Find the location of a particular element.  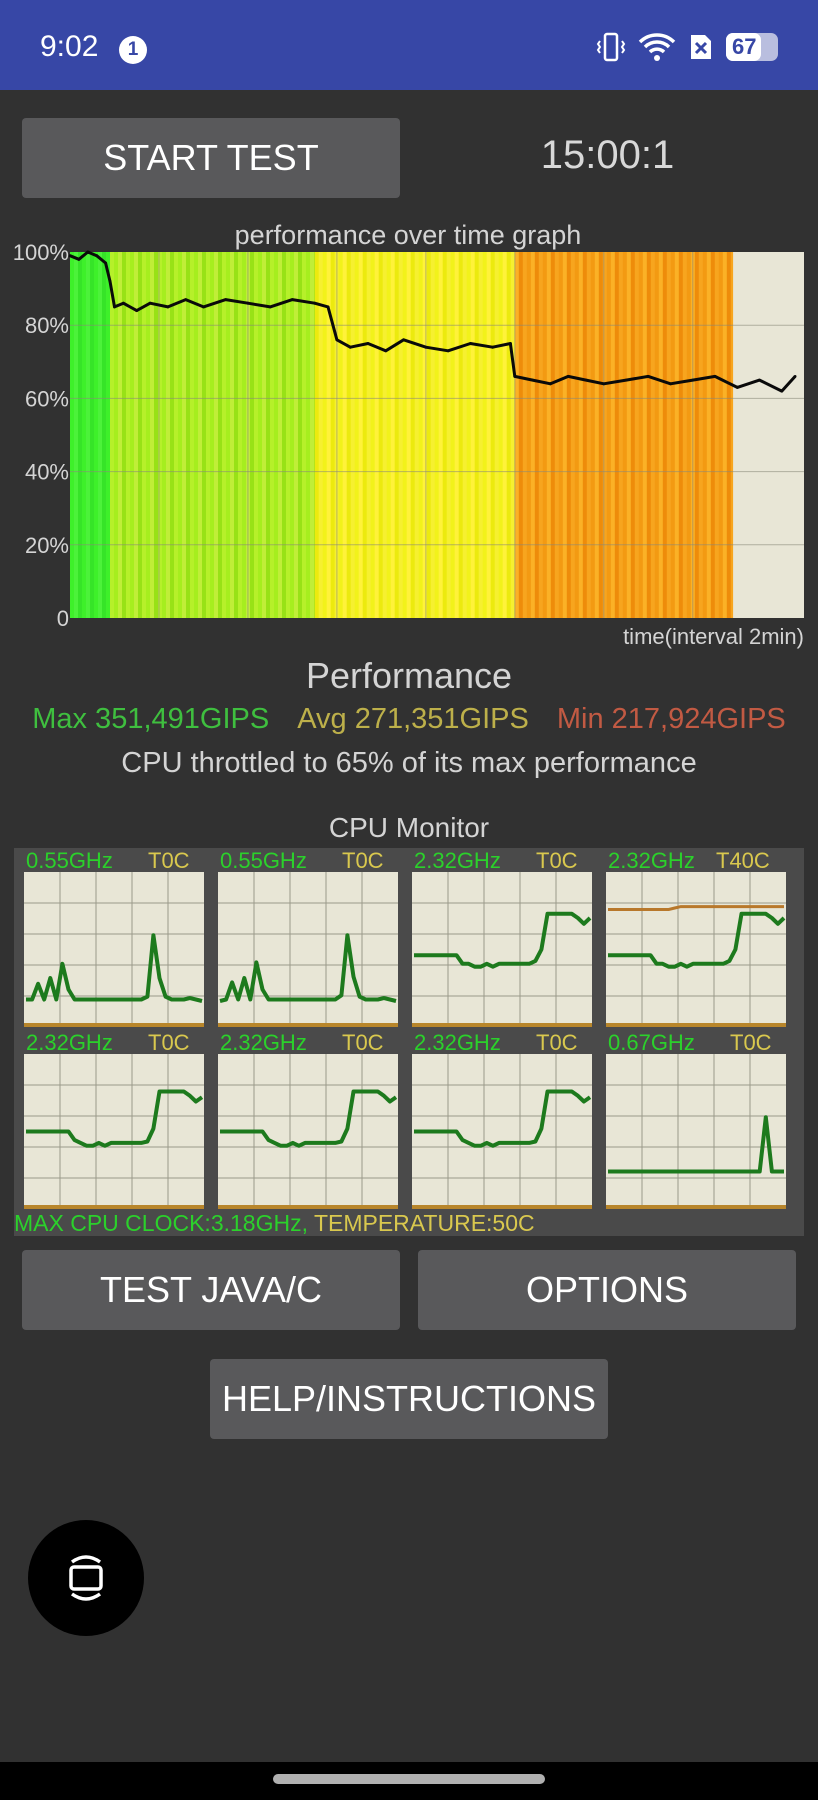

cpu-chart-bg is located at coordinates (308, 949).